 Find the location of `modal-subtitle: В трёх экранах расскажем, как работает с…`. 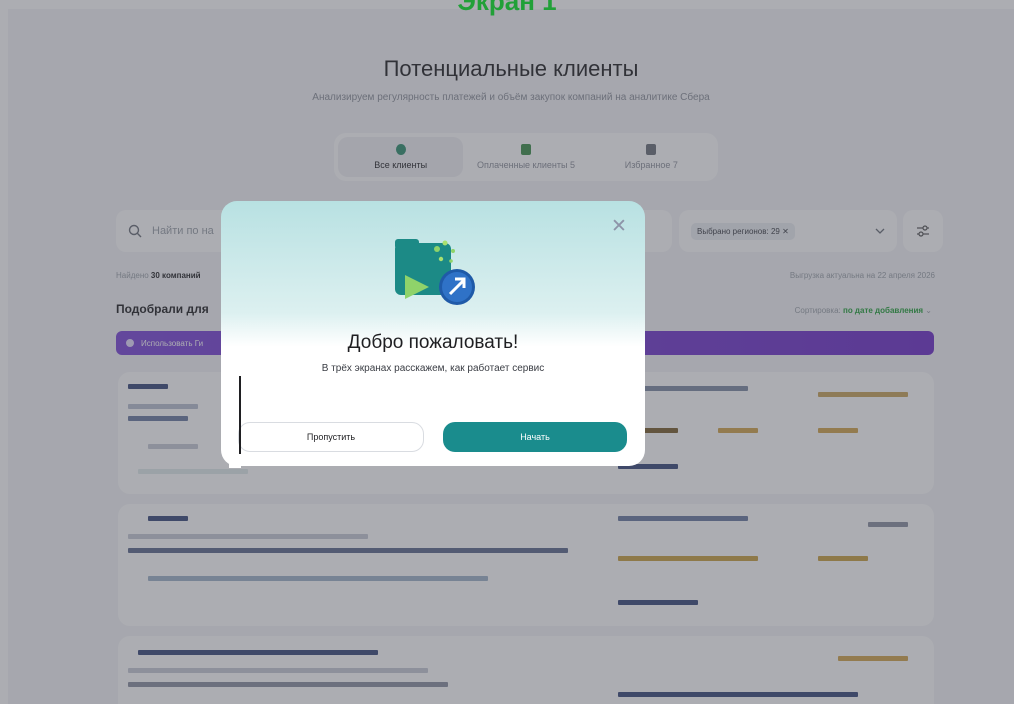

modal-subtitle: В трёх экранах расскажем, как работает с… is located at coordinates (433, 368).